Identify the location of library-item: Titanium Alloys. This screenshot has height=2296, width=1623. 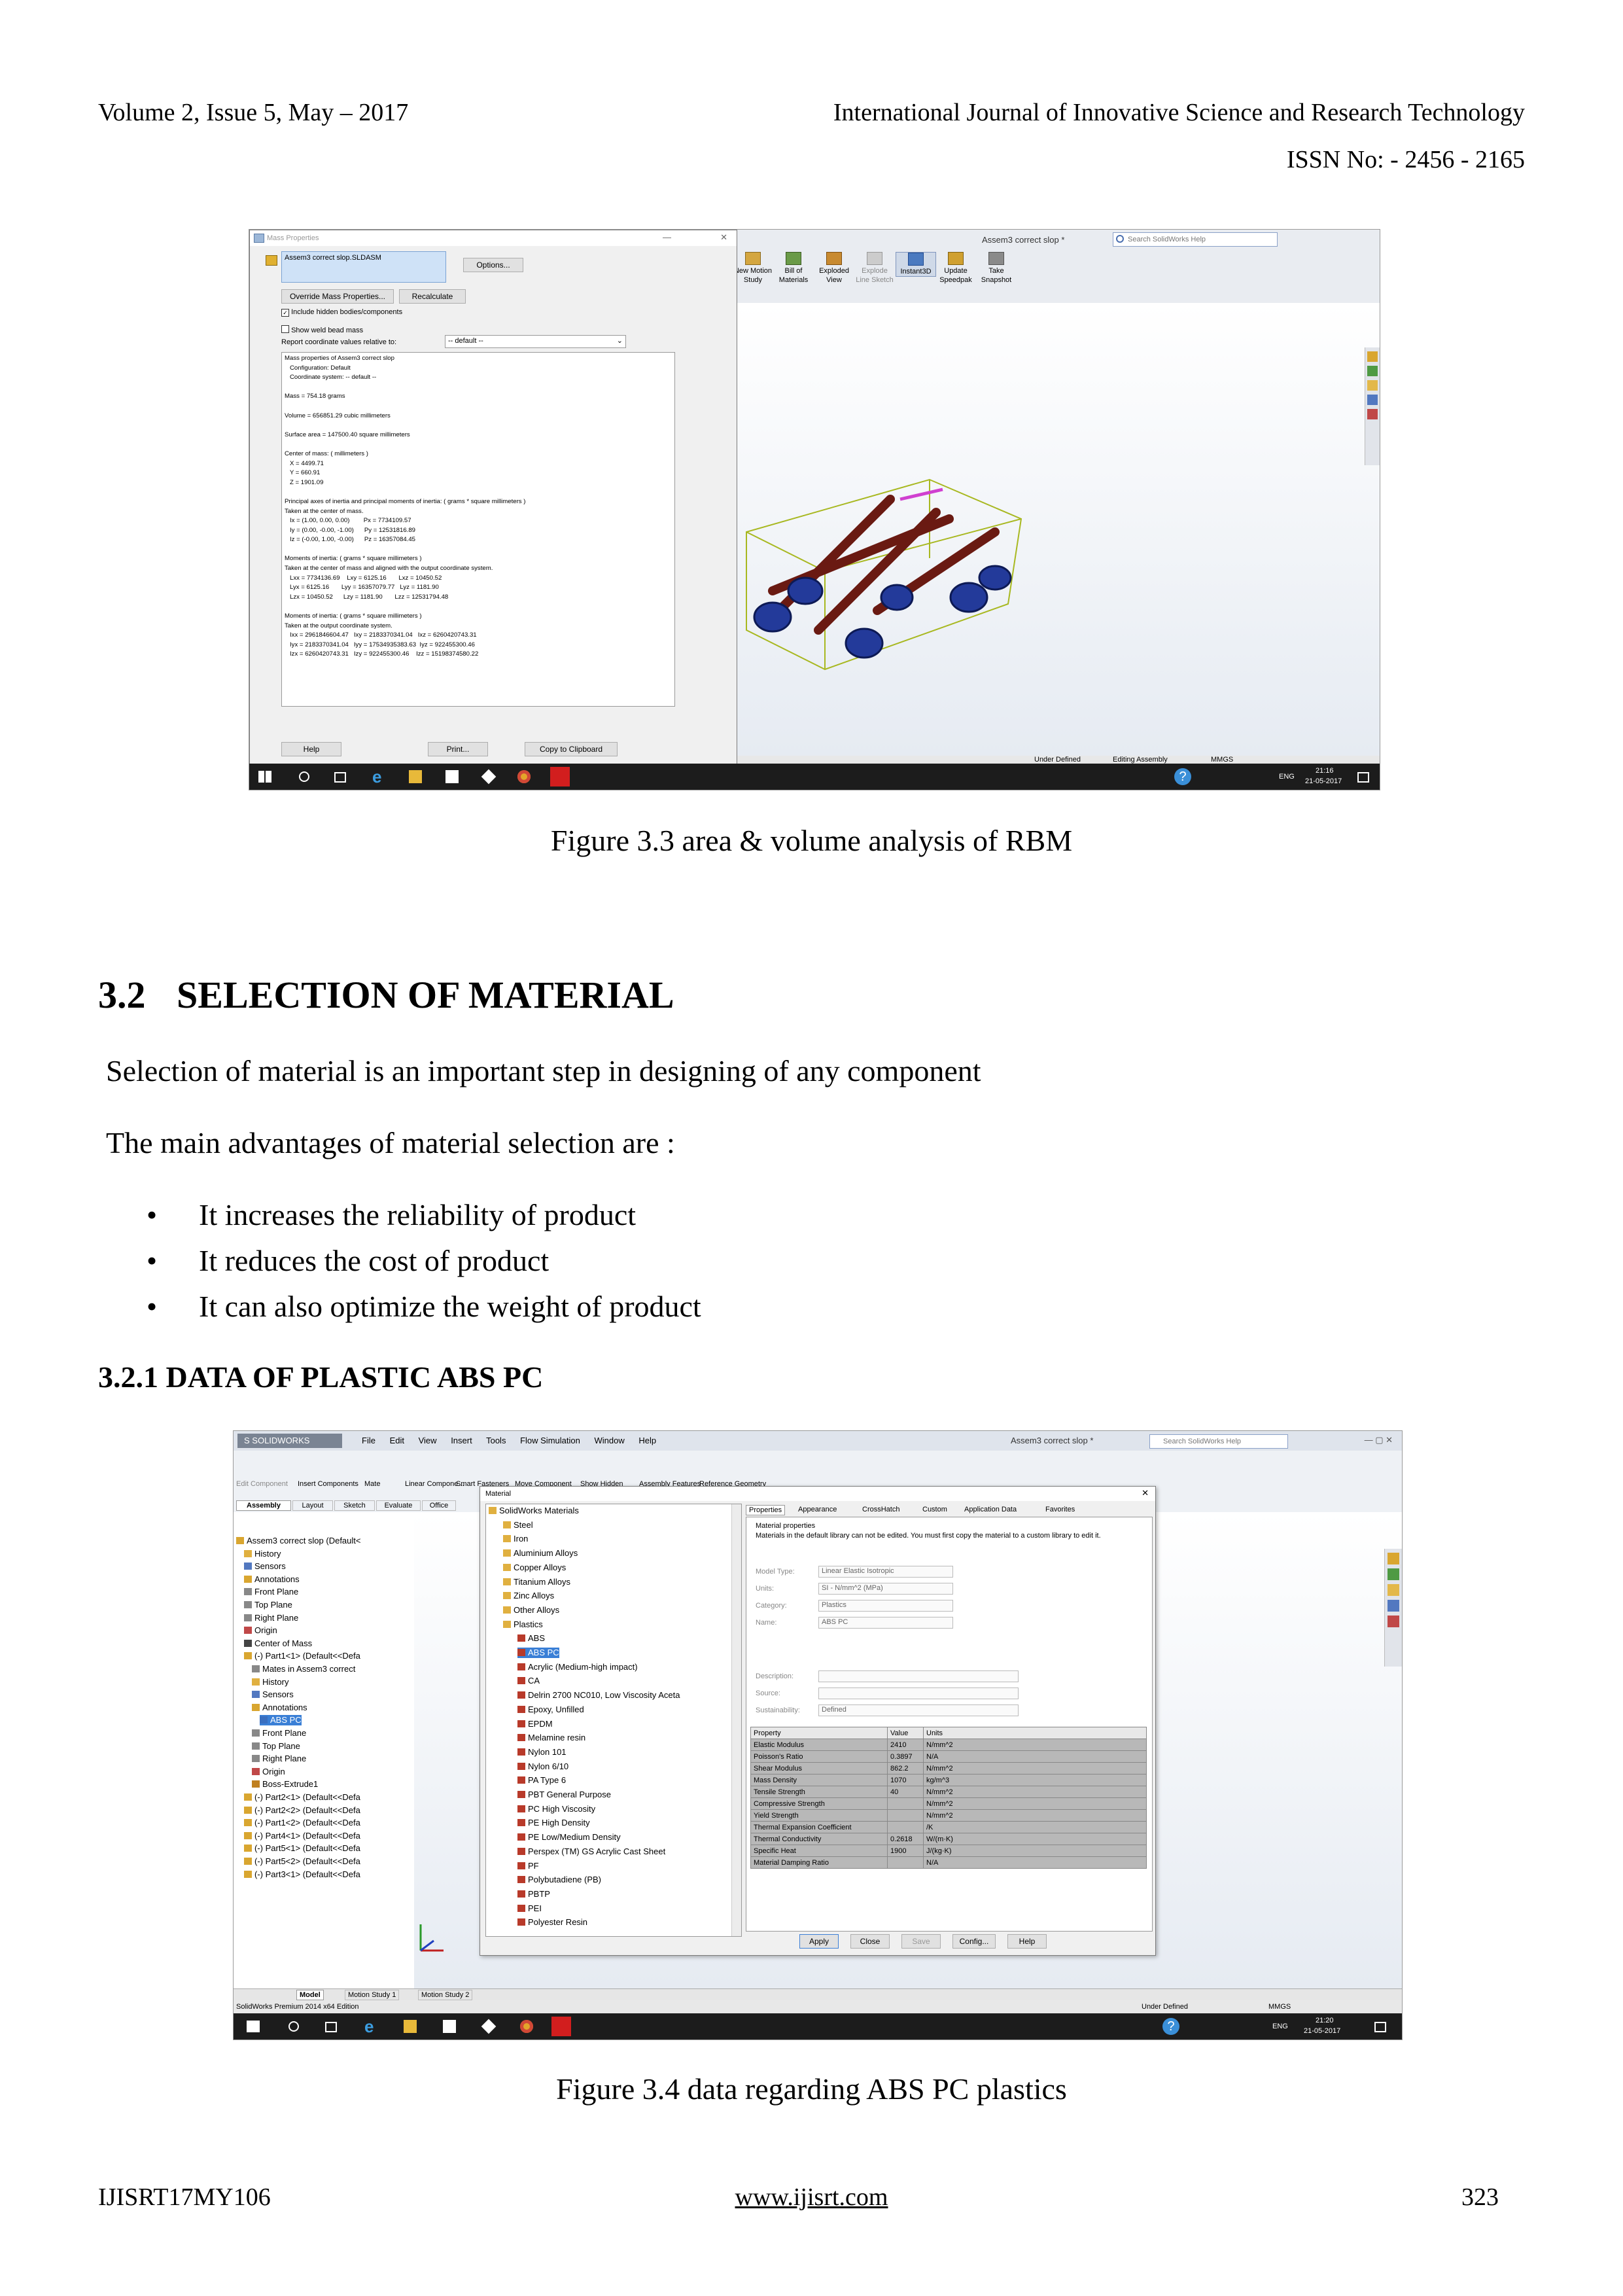
(537, 1582).